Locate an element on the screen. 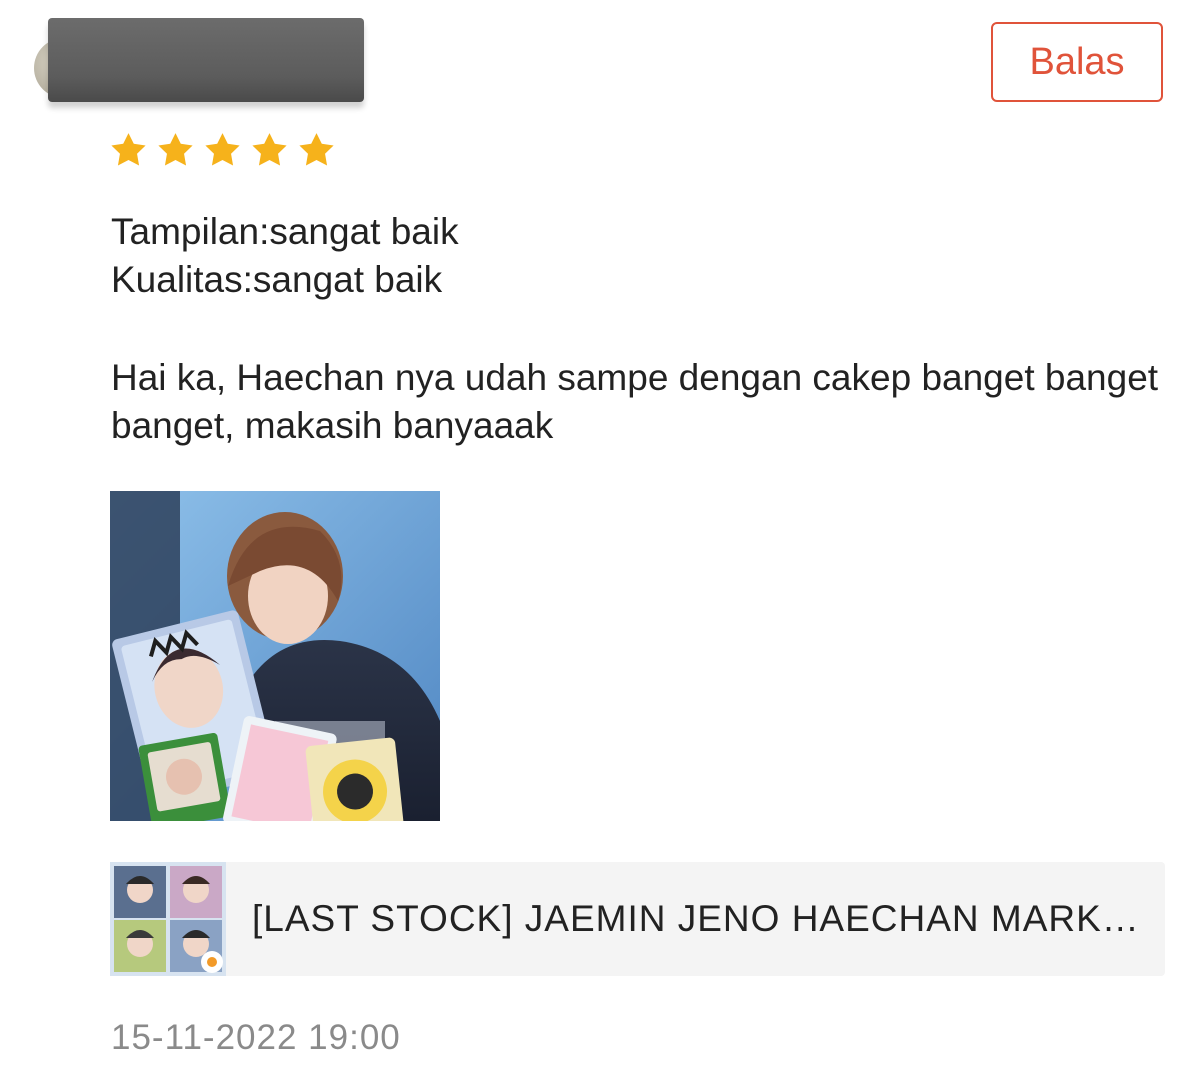 The image size is (1200, 1089). reply-button-label: Balas is located at coordinates (1077, 61).